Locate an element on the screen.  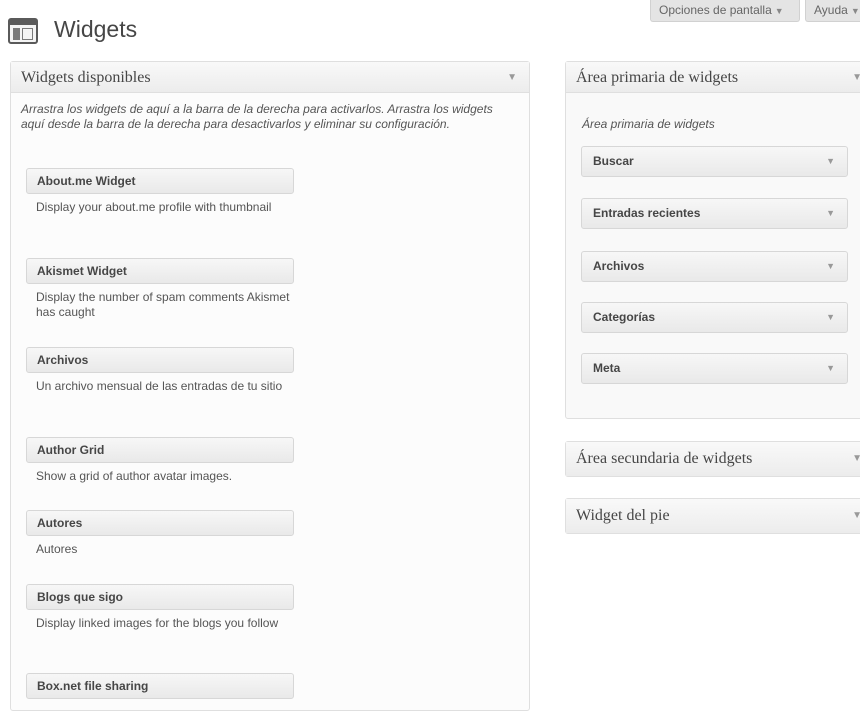
footer-widget-area: Widget del pie ▼ is located at coordinates (712, 516).